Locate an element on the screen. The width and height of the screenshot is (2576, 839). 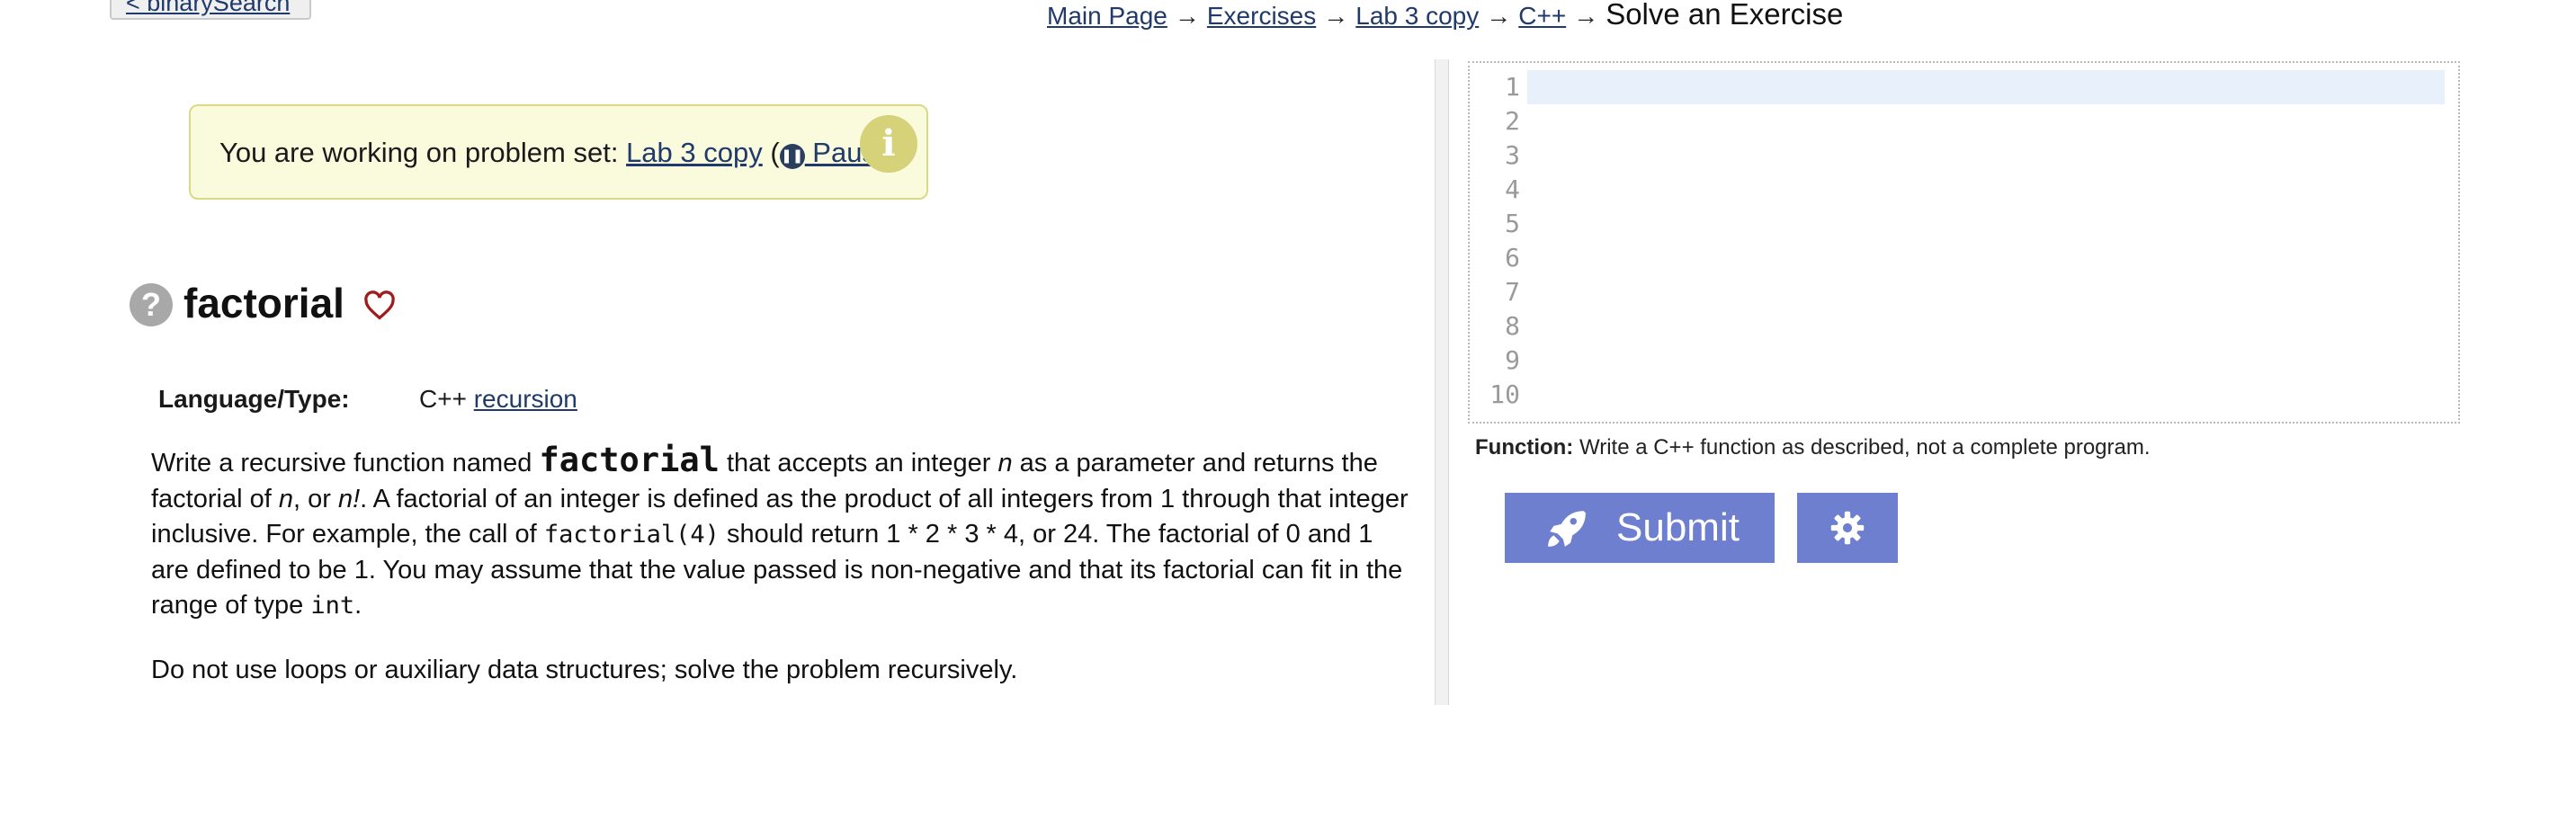
type-int: int is located at coordinates (332, 606).